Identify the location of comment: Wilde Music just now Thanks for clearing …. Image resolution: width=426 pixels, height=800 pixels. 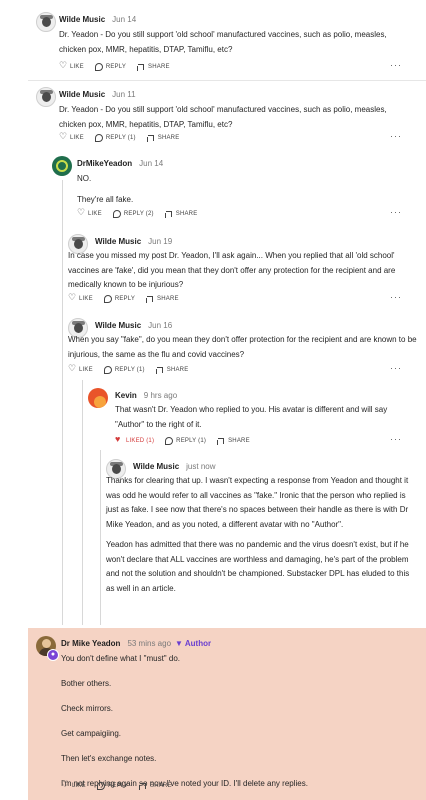
(263, 539).